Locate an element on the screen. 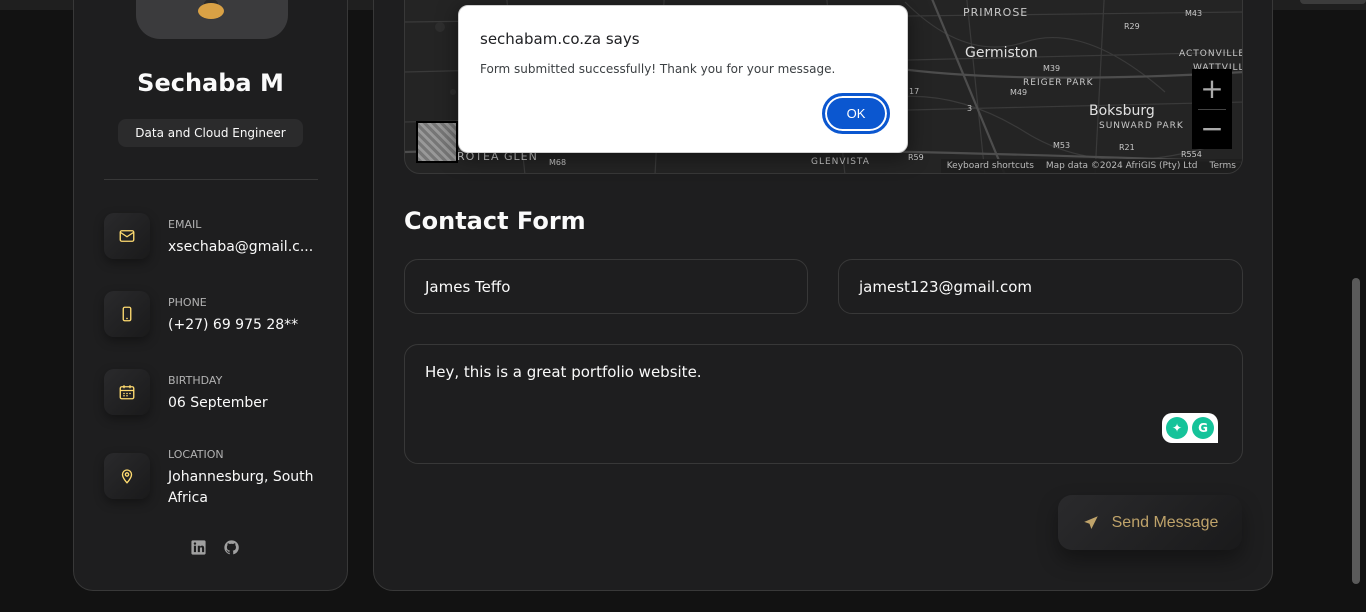 The height and width of the screenshot is (612, 1366). map-zoom-controls: + − is located at coordinates (1212, 109).